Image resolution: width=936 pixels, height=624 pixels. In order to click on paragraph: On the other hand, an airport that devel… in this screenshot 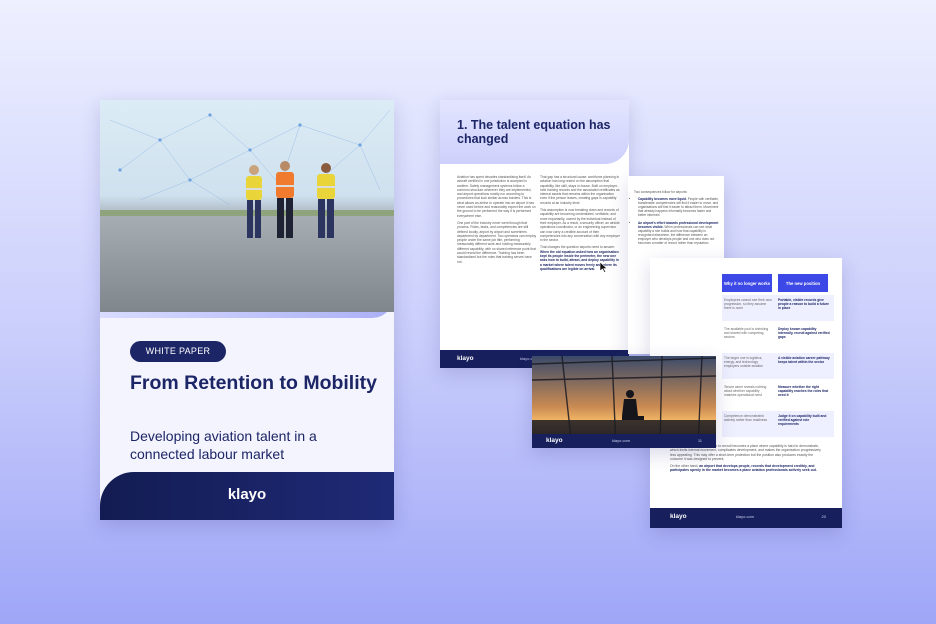, I will do `click(748, 468)`.